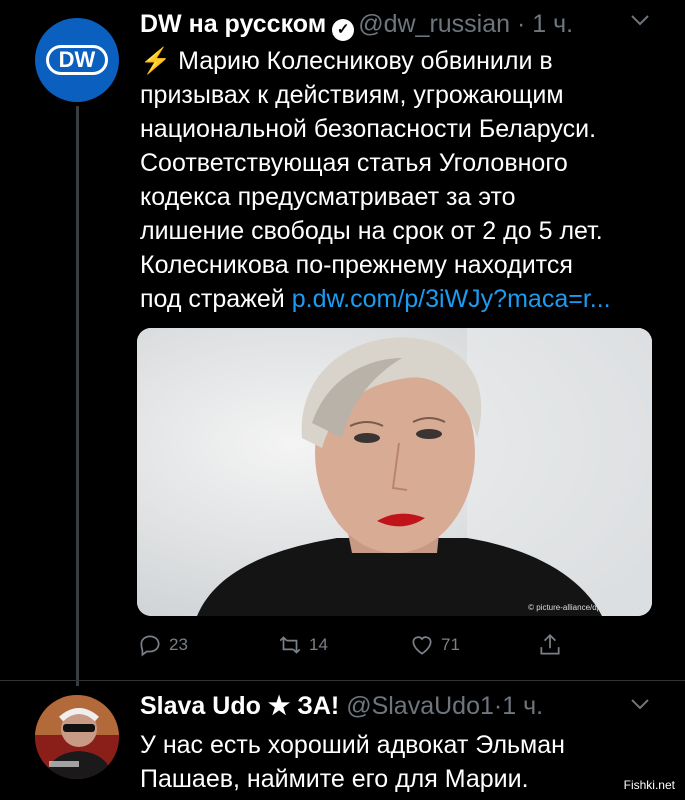 This screenshot has height=800, width=685. Describe the element at coordinates (77, 396) in the screenshot. I see `thread-line` at that location.